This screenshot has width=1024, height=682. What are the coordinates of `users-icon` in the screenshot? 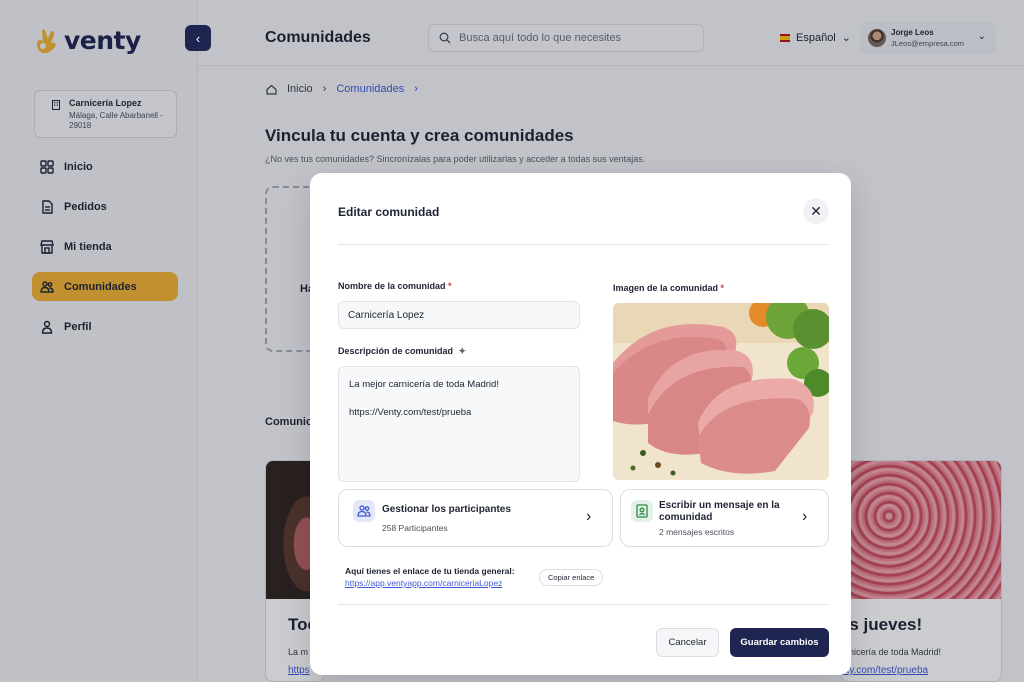 It's located at (364, 511).